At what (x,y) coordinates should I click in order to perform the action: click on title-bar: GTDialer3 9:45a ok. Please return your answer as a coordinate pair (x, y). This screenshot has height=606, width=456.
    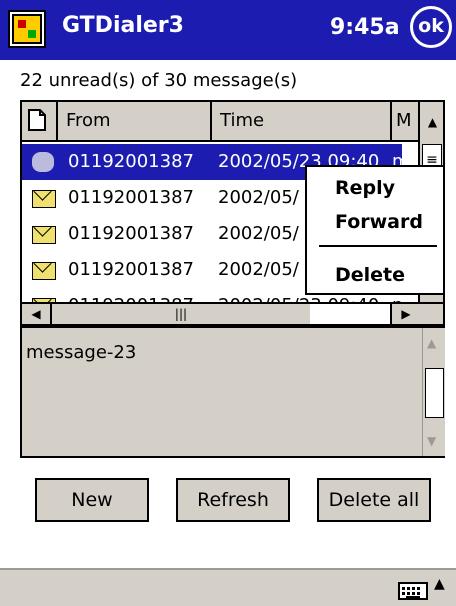
    Looking at the image, I should click on (228, 30).